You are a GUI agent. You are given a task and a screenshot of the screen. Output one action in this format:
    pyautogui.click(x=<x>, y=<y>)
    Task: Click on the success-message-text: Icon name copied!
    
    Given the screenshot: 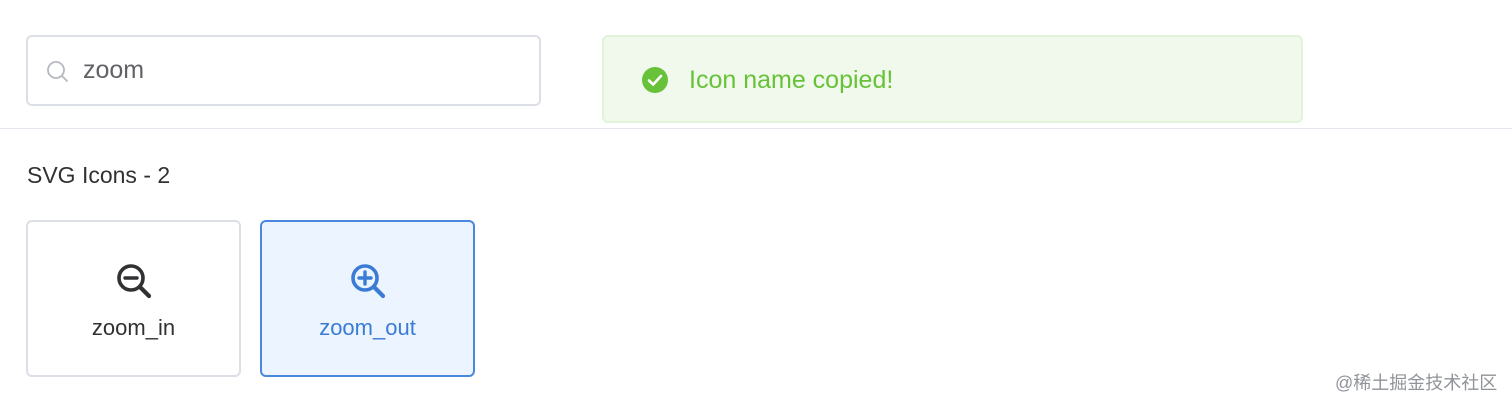 What is the action you would take?
    pyautogui.click(x=791, y=80)
    